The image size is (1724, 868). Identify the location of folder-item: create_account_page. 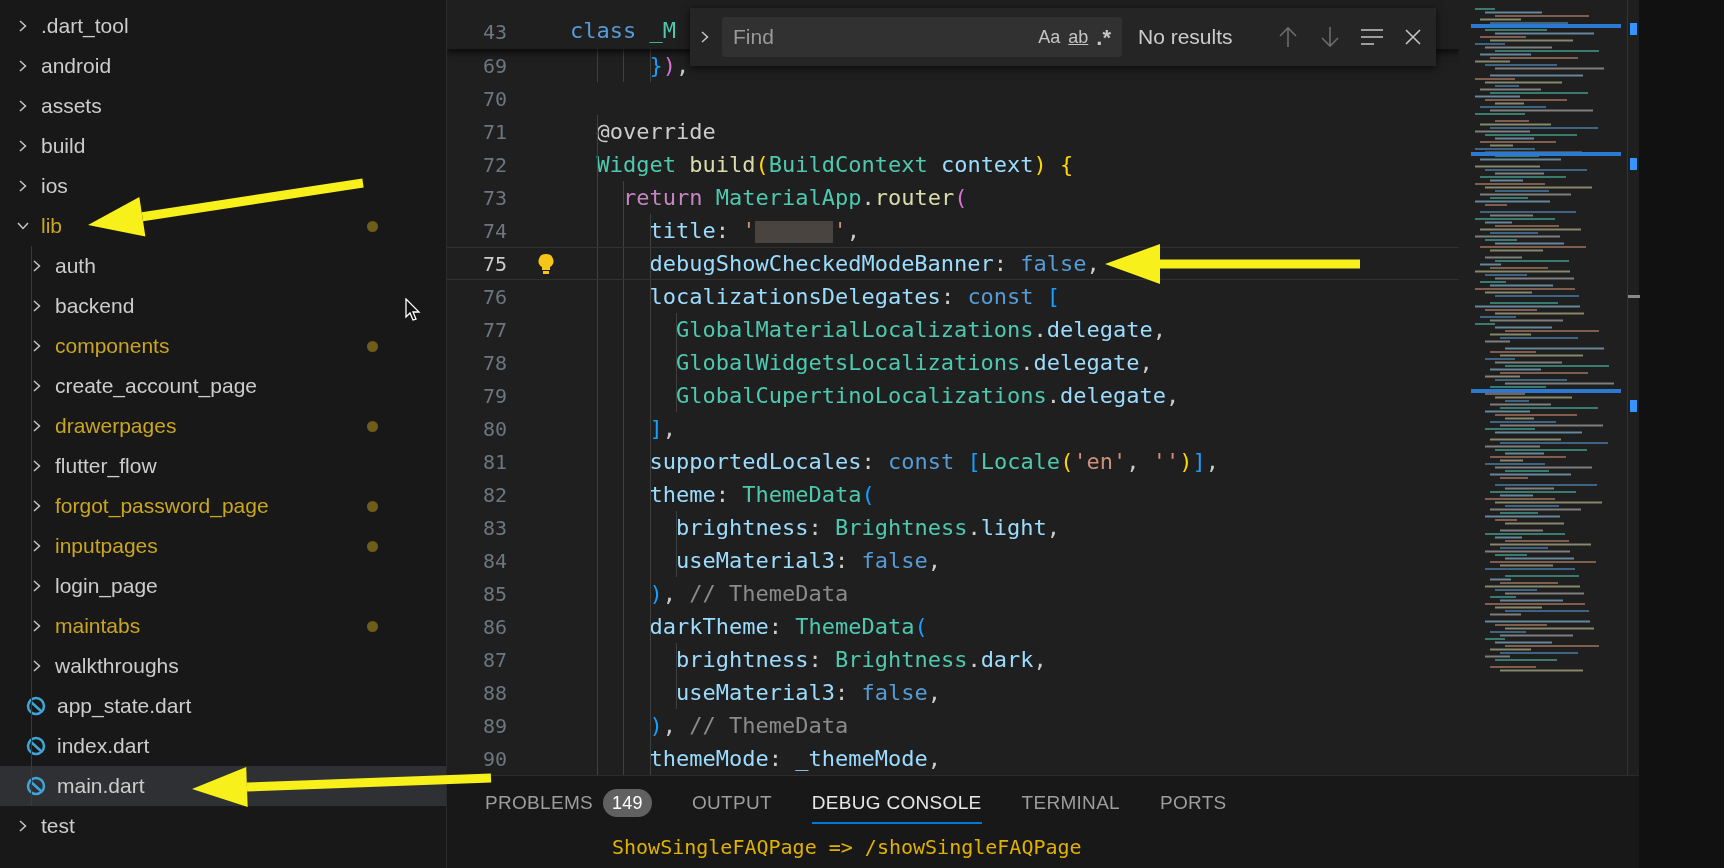
(223, 386).